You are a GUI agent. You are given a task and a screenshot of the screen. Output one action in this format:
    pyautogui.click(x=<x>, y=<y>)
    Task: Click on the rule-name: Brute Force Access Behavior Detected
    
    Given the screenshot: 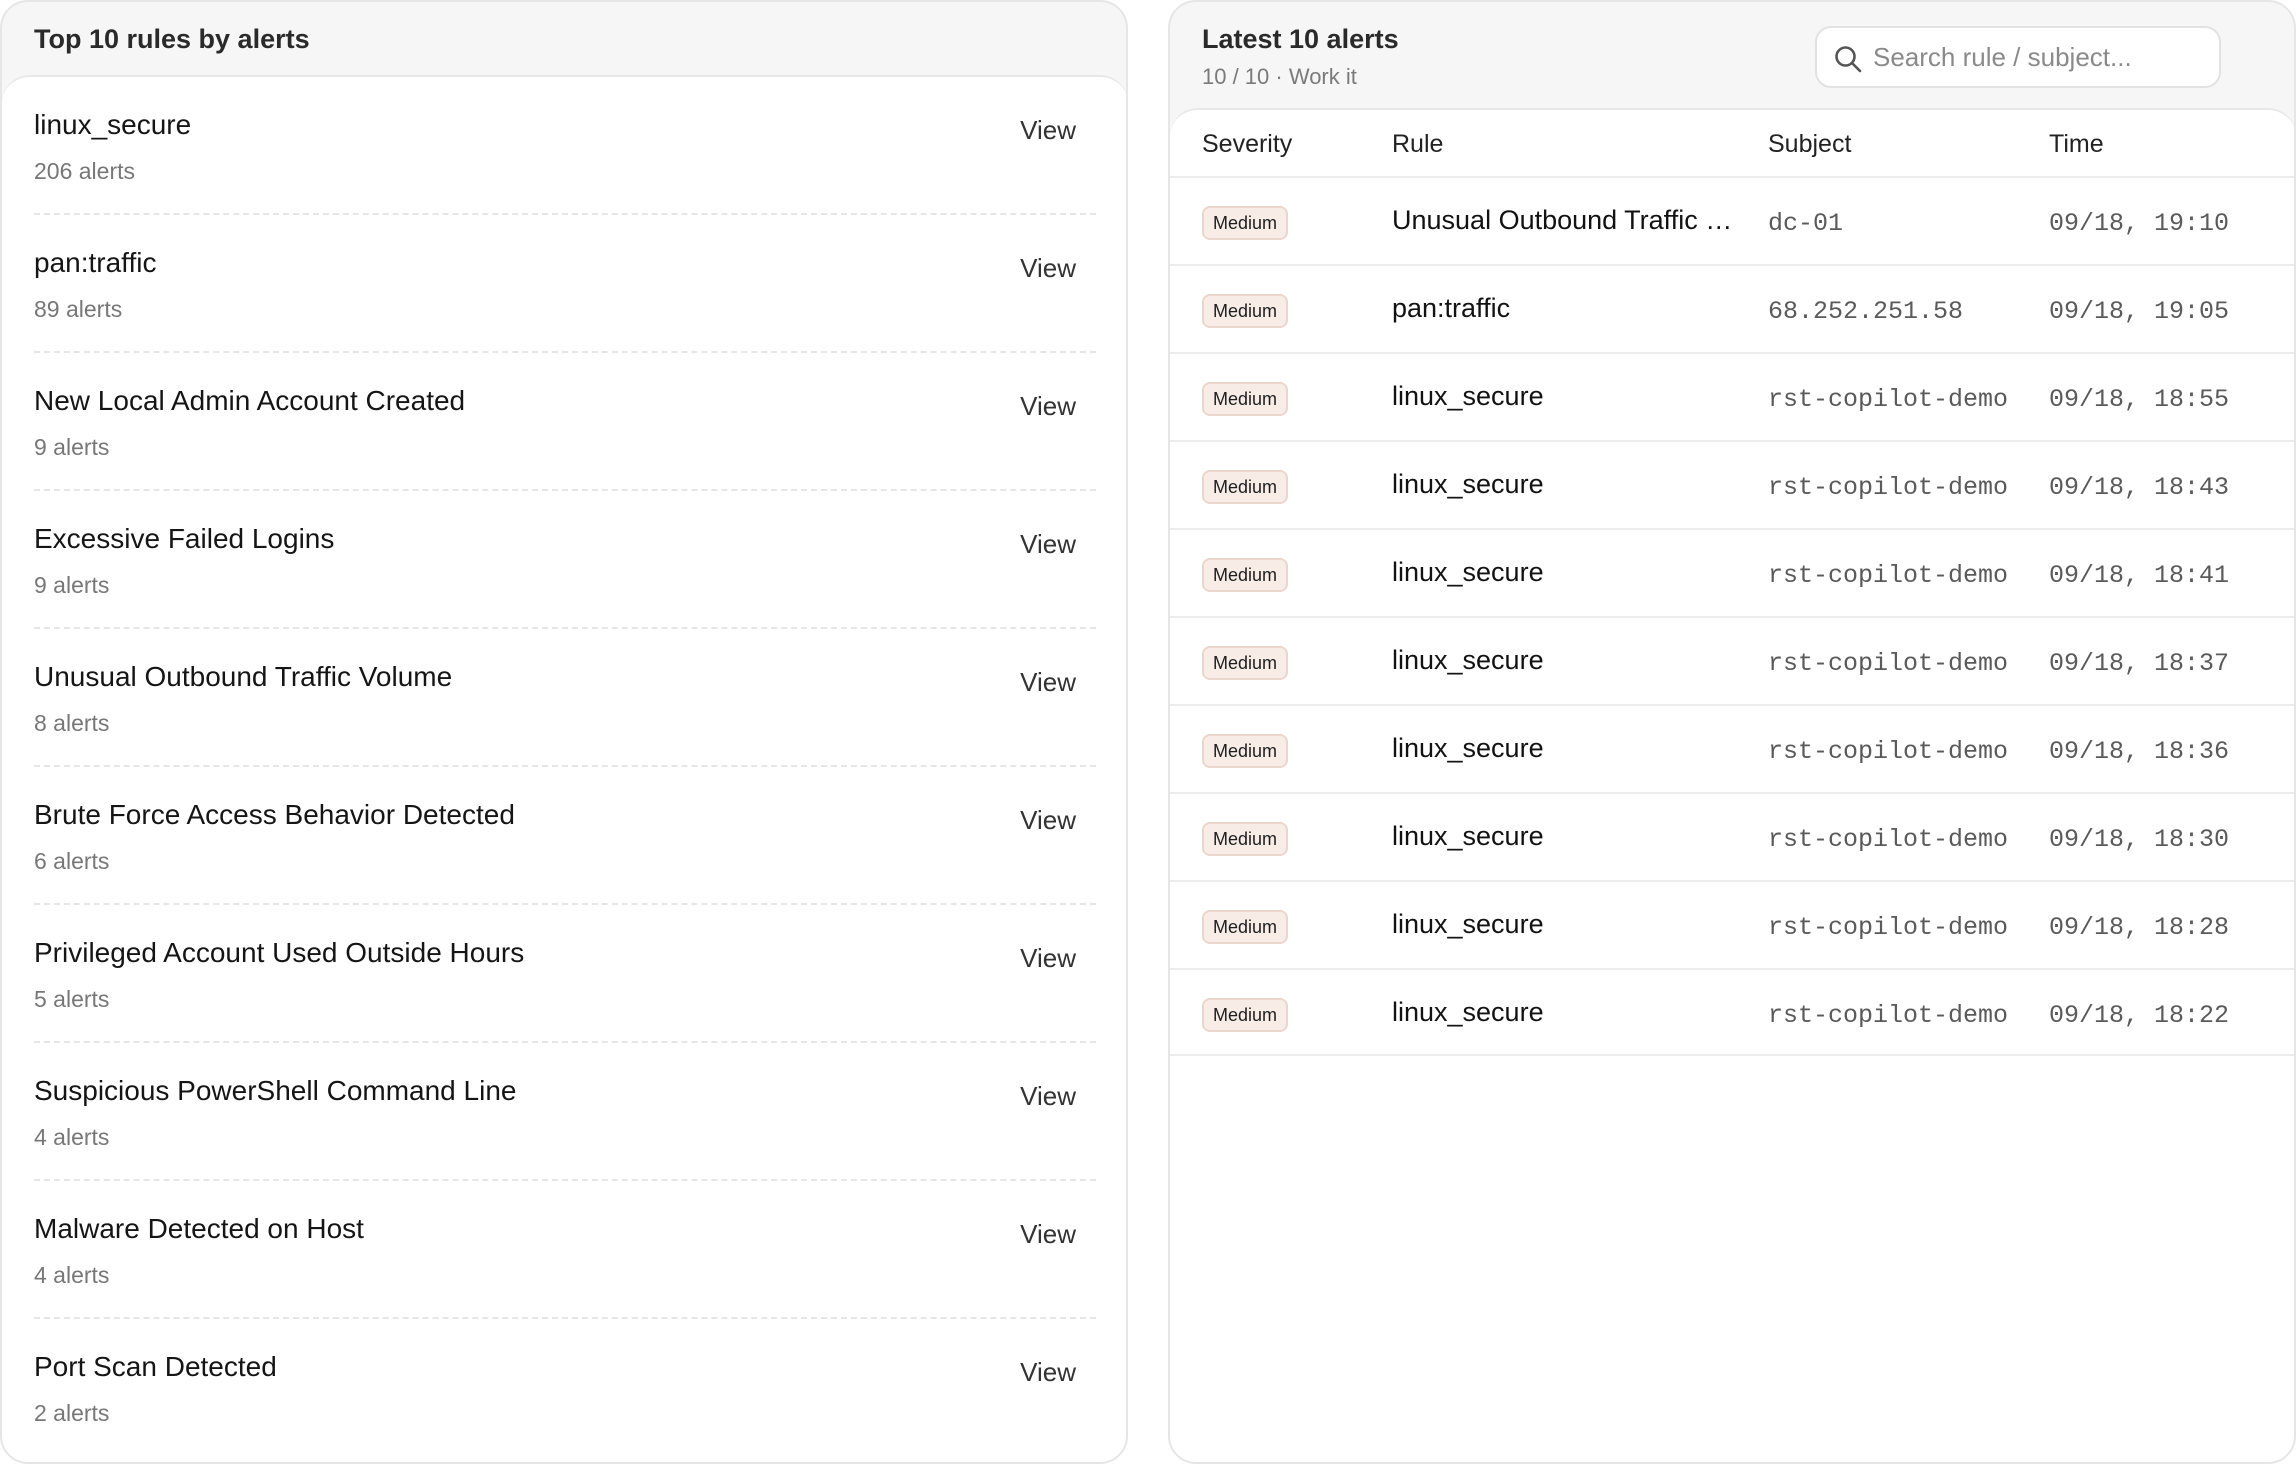 What is the action you would take?
    pyautogui.click(x=274, y=814)
    